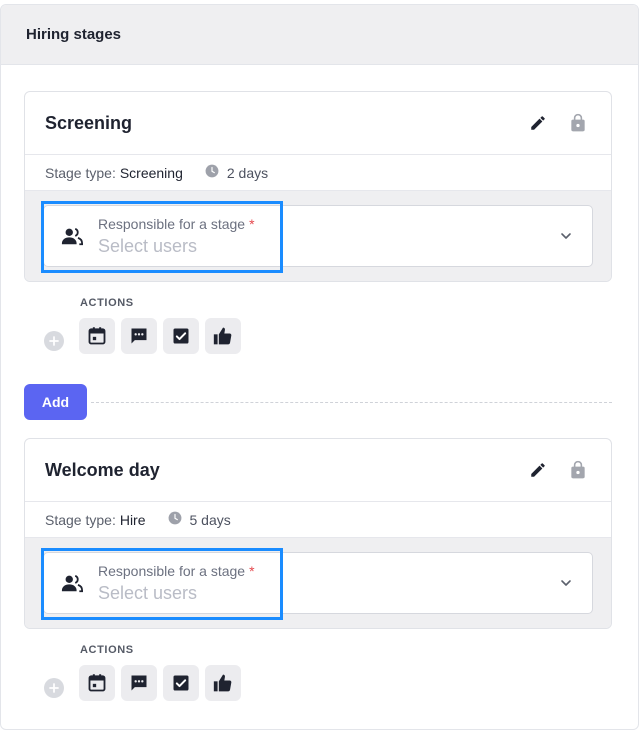 This screenshot has width=639, height=732. What do you see at coordinates (351, 402) in the screenshot?
I see `divider` at bounding box center [351, 402].